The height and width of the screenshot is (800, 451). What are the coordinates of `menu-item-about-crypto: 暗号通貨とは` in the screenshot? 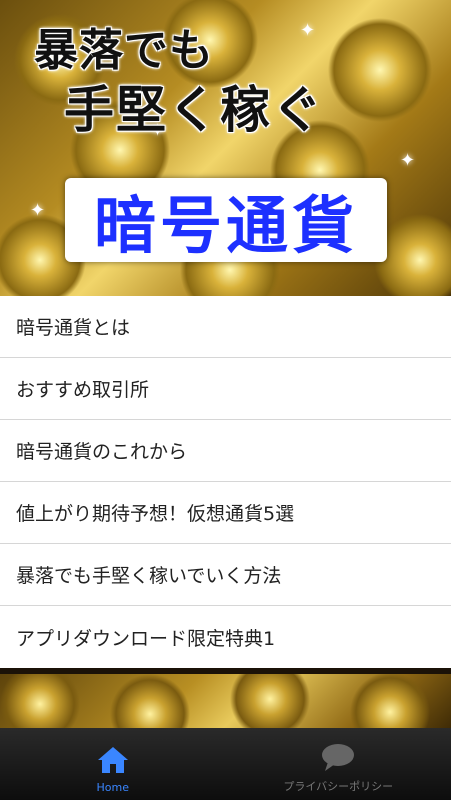 It's located at (225, 327).